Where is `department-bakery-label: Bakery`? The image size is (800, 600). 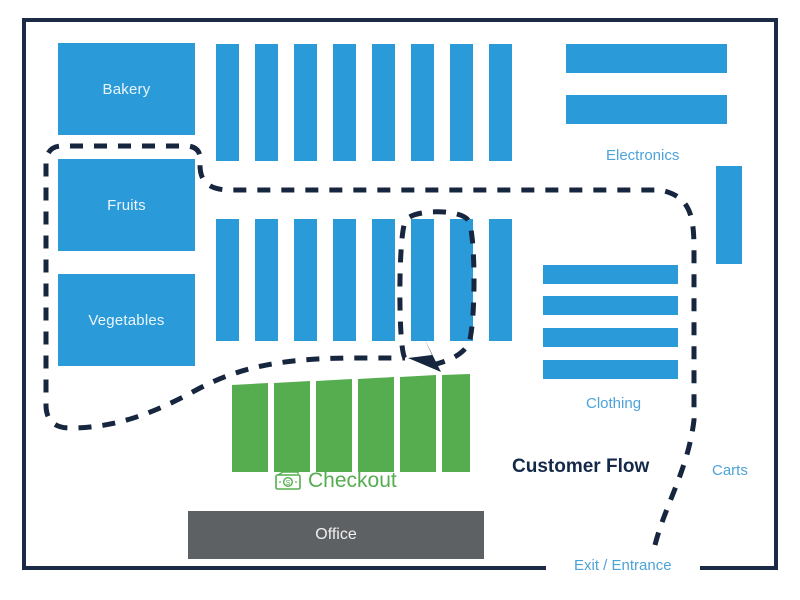 department-bakery-label: Bakery is located at coordinates (126, 89).